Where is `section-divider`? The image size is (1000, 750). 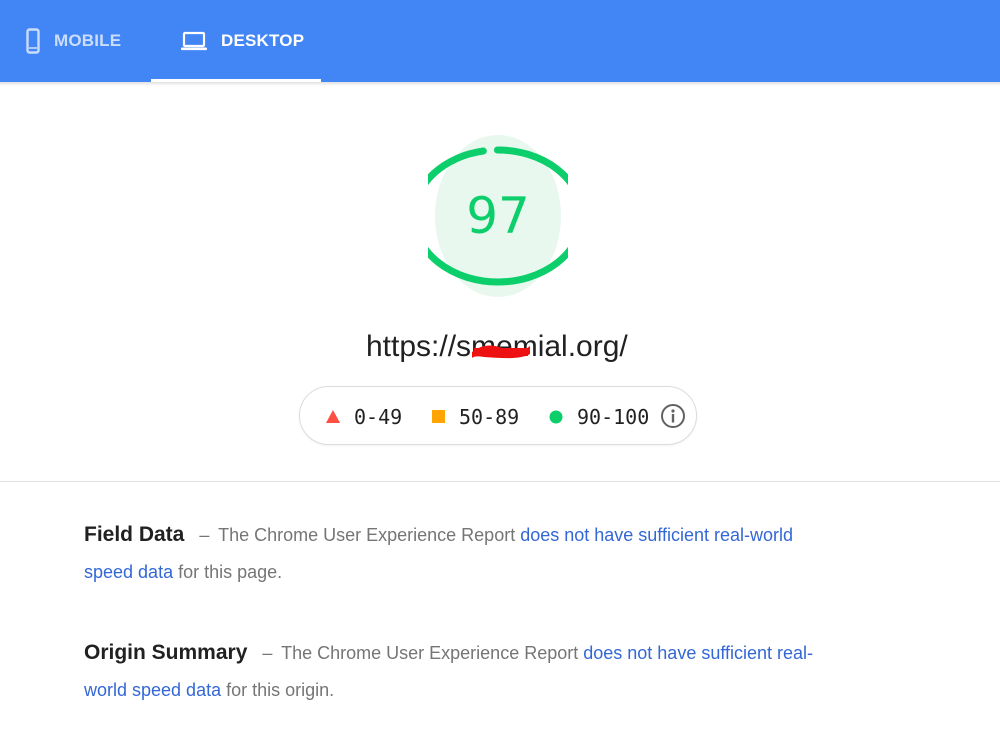 section-divider is located at coordinates (500, 481).